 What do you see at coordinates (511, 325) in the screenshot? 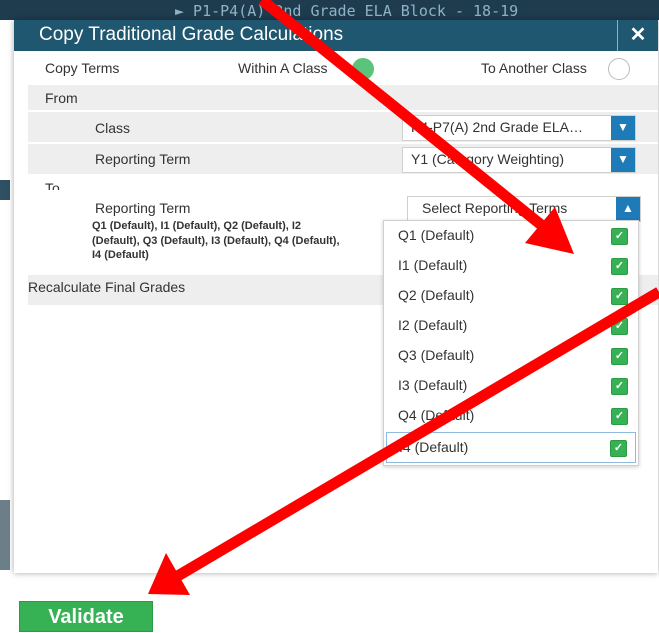
I see `dropdown-option-i2: I2 (Default) ✓` at bounding box center [511, 325].